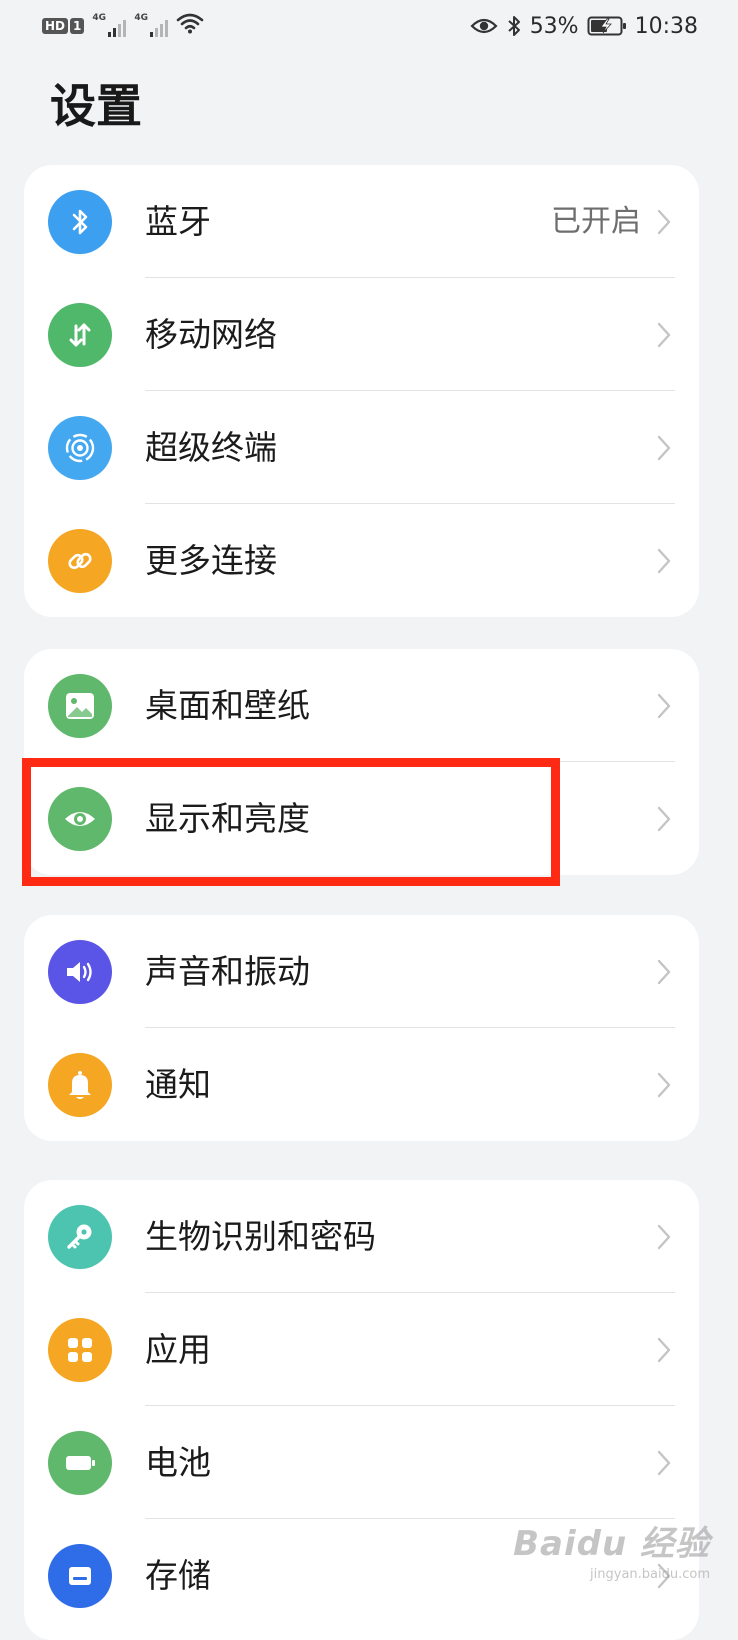 The height and width of the screenshot is (1640, 738). Describe the element at coordinates (584, 26) in the screenshot. I see `status-right: 53% 10:38` at that location.